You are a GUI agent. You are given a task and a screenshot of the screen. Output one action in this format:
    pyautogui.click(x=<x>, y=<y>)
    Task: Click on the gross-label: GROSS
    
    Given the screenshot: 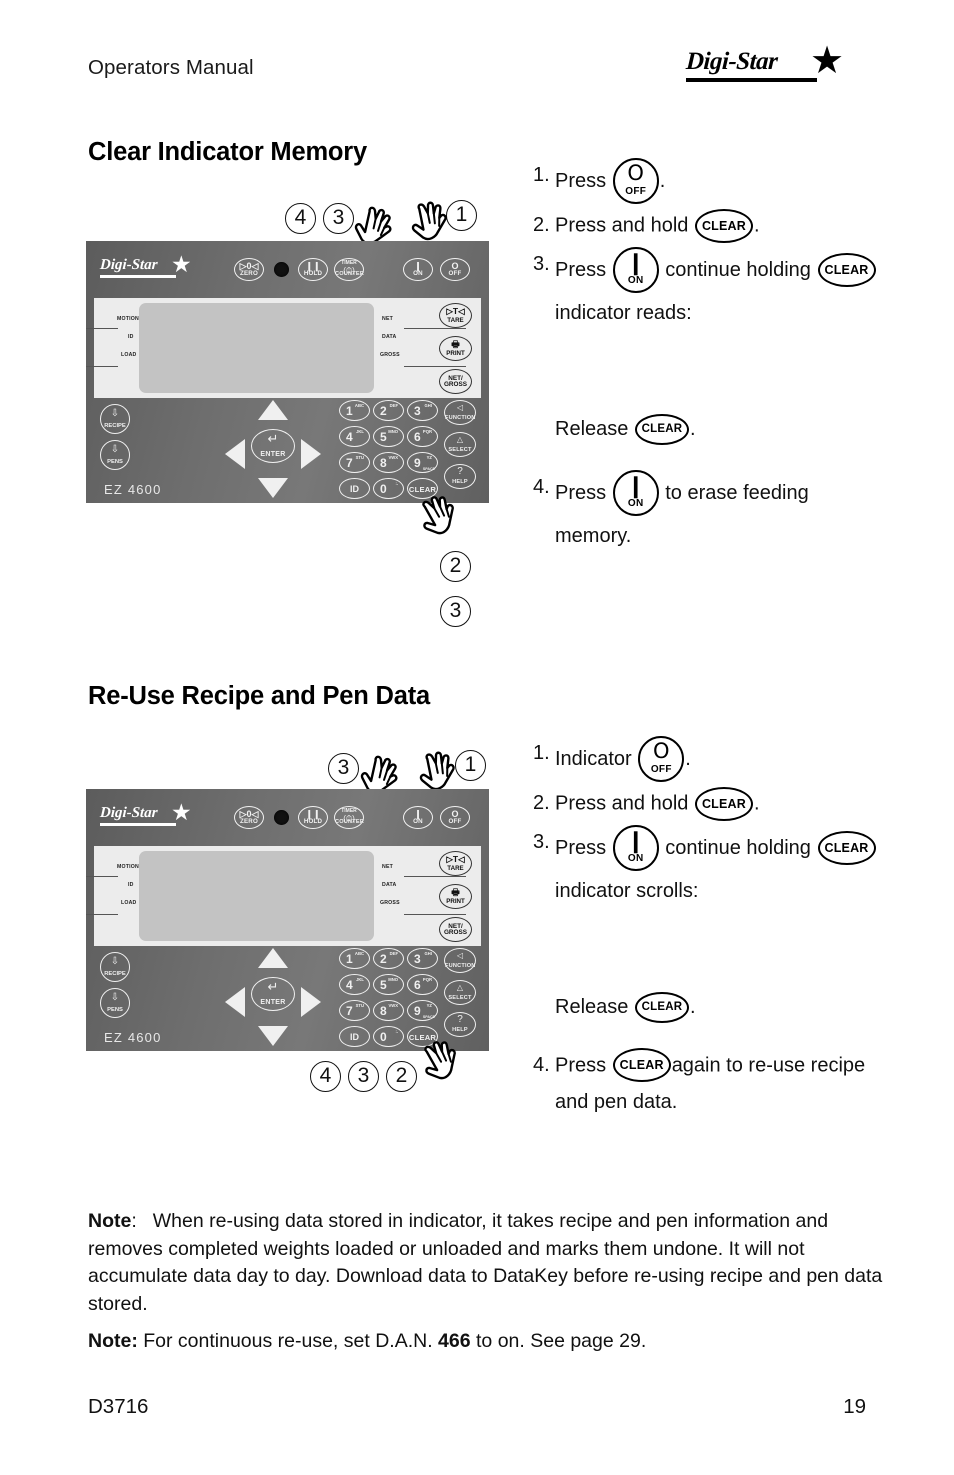 What is the action you would take?
    pyautogui.click(x=455, y=384)
    